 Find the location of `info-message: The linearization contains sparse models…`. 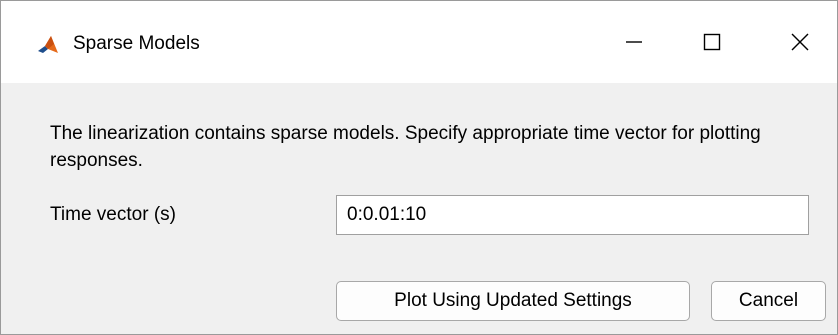

info-message: The linearization contains sparse models… is located at coordinates (405, 147).